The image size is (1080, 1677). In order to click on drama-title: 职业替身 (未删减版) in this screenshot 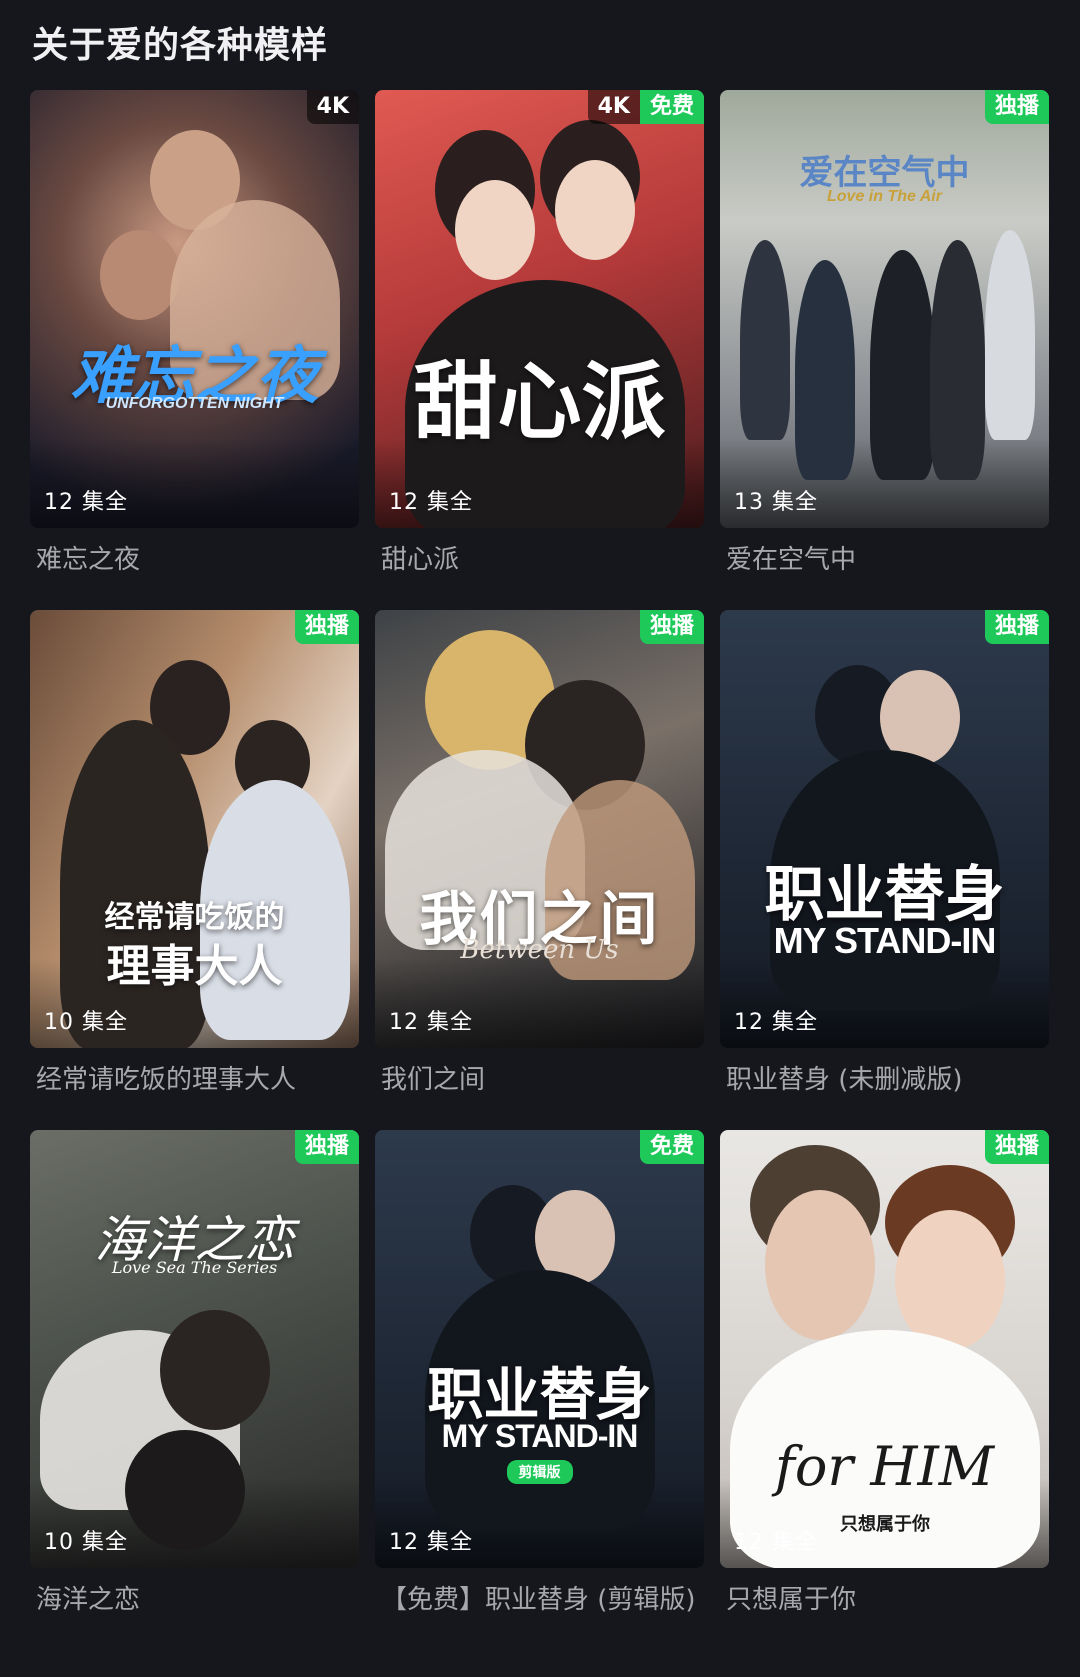, I will do `click(884, 1080)`.